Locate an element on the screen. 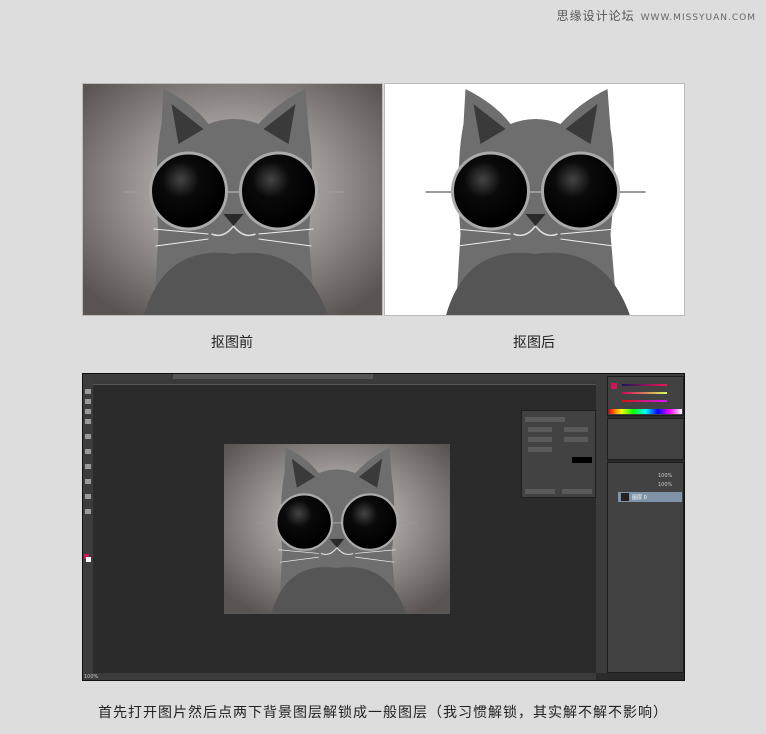 Image resolution: width=766 pixels, height=734 pixels. watermark-site-name: 思缘设计论坛 is located at coordinates (595, 16).